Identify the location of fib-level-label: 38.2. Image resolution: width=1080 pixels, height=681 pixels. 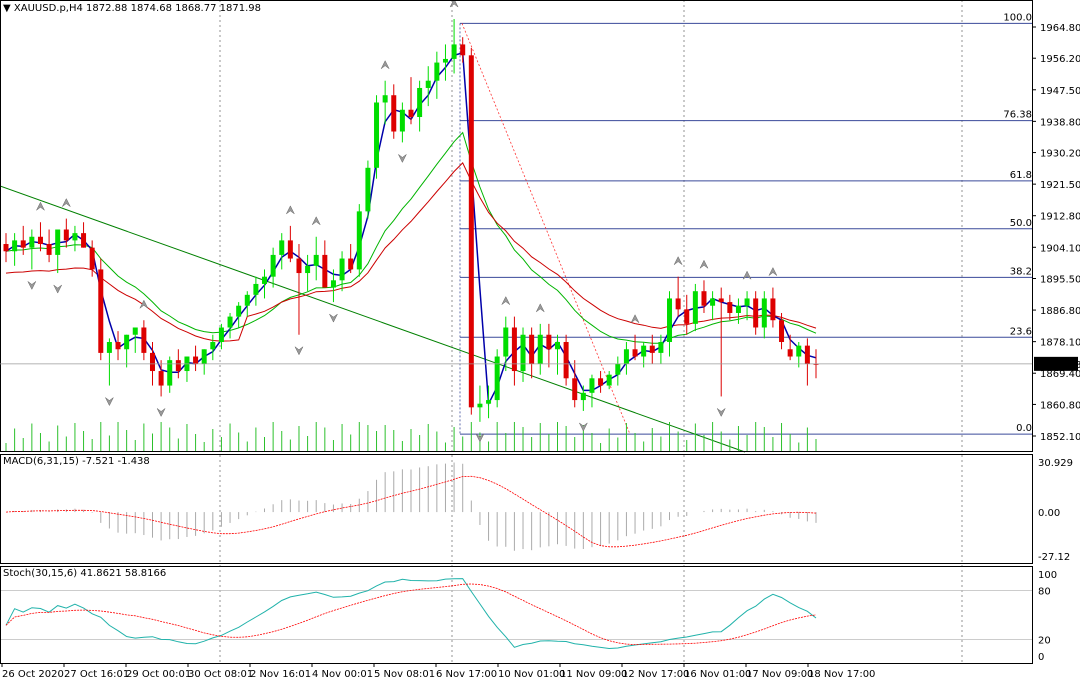
(1021, 271).